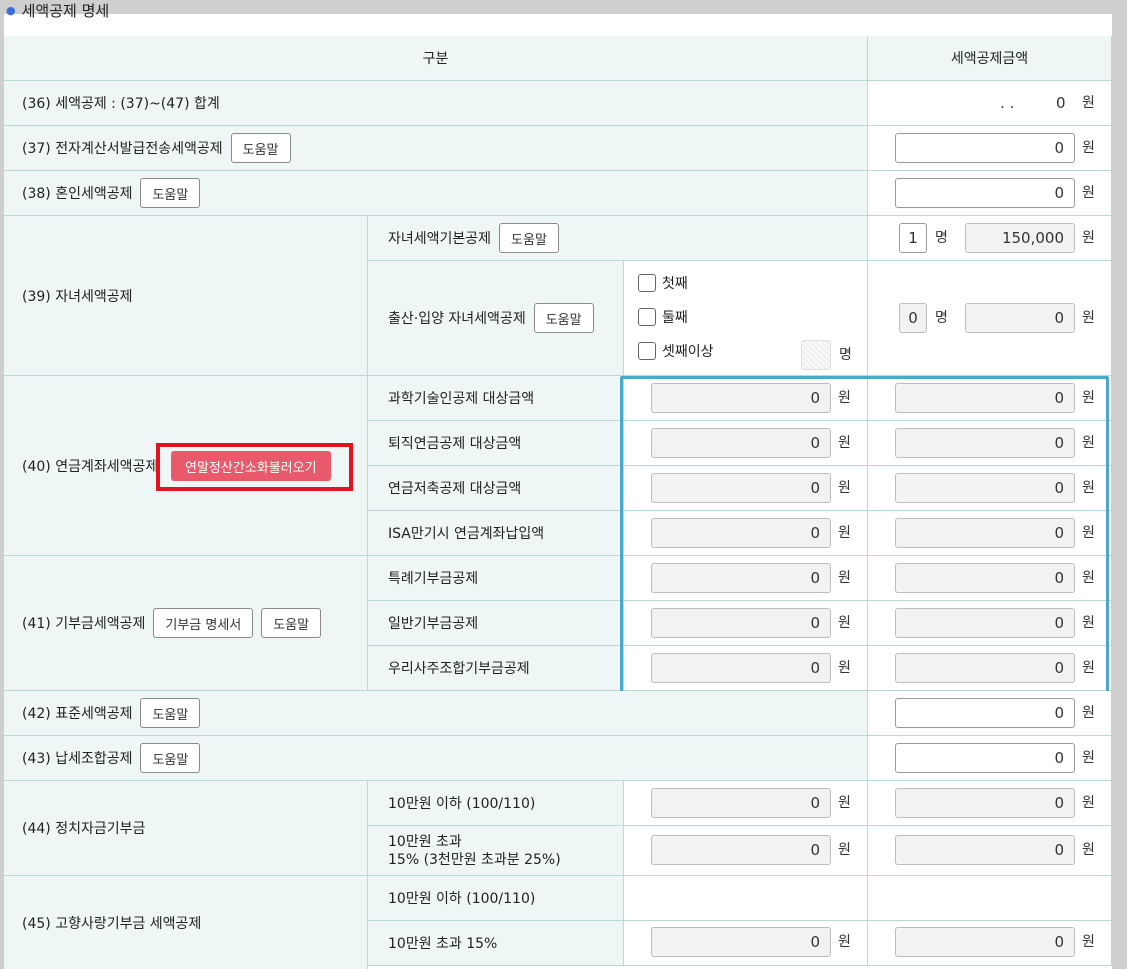  What do you see at coordinates (466, 534) in the screenshot?
I see `row-40-item-4-text: ISA만기시 연금계좌납입액` at bounding box center [466, 534].